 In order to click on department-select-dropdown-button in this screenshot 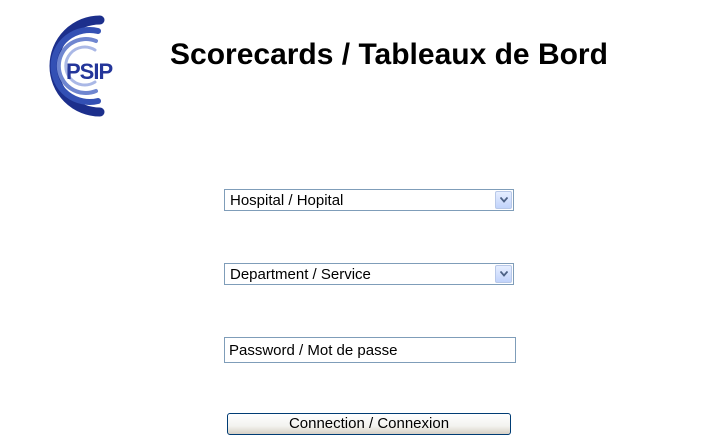, I will do `click(503, 274)`.